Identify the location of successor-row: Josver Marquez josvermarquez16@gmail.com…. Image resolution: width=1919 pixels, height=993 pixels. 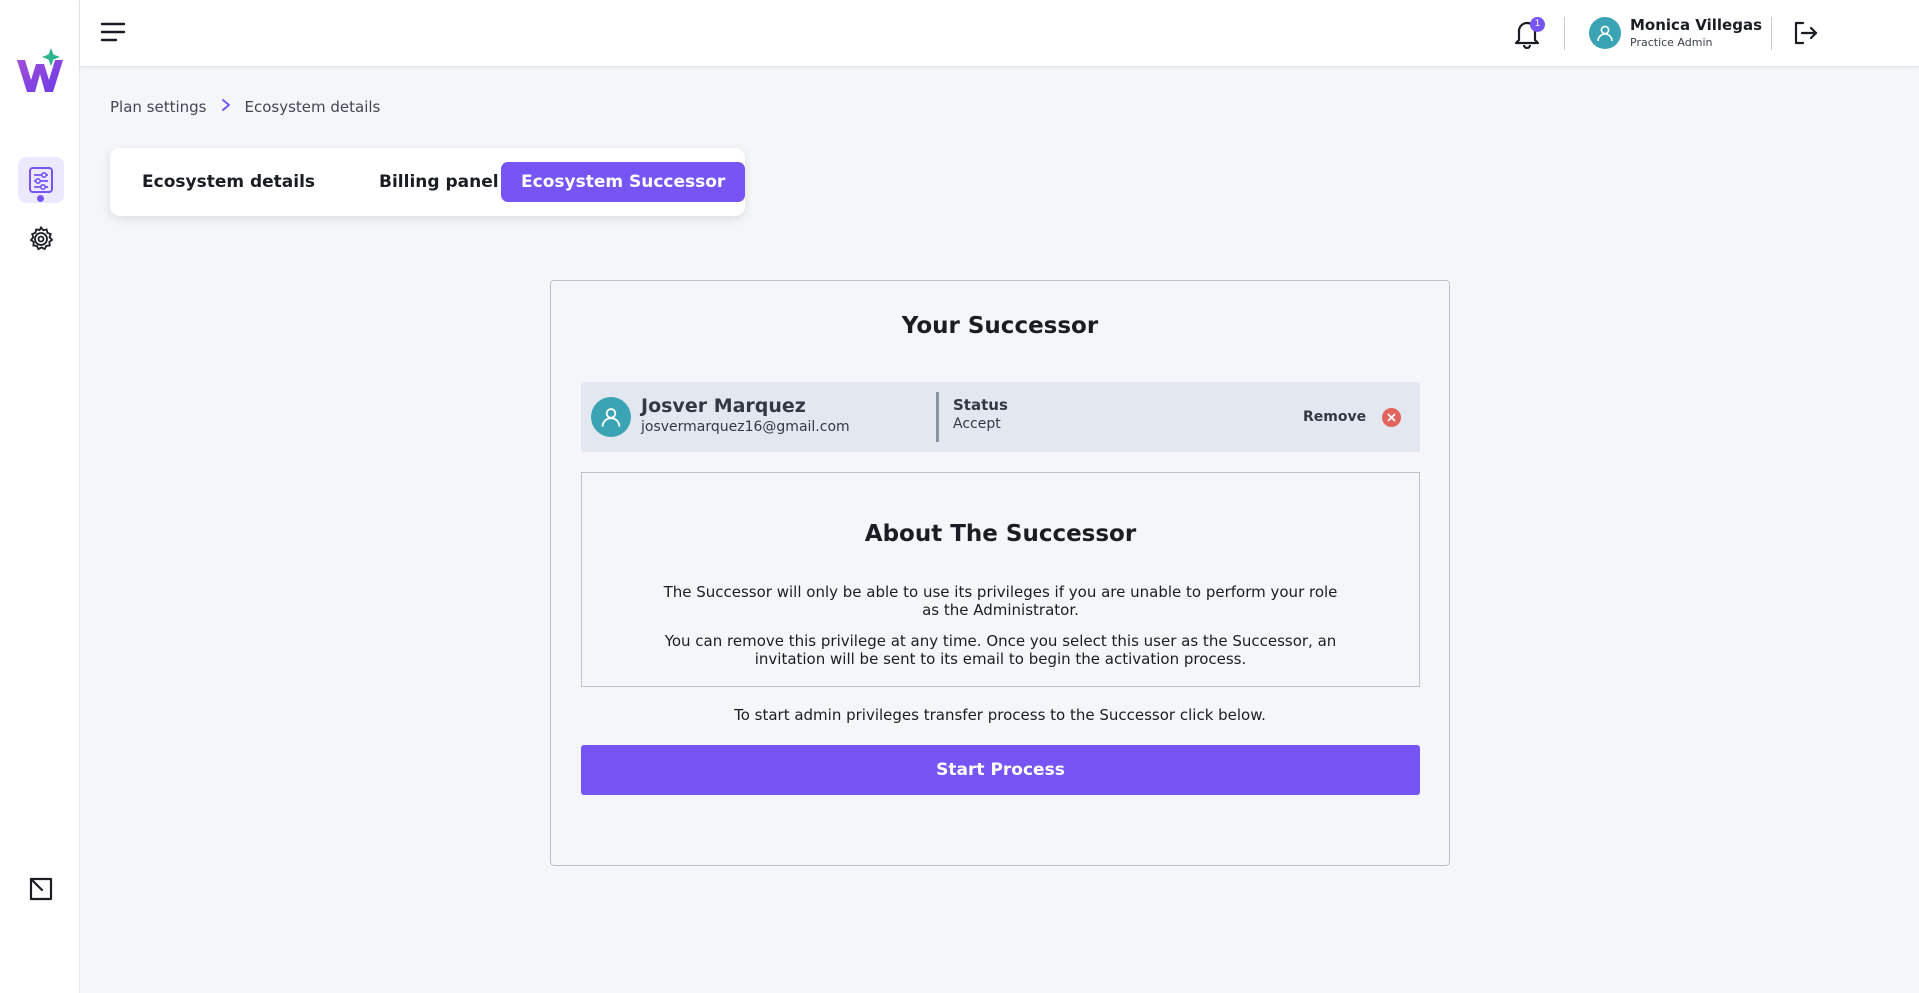
(1000, 417).